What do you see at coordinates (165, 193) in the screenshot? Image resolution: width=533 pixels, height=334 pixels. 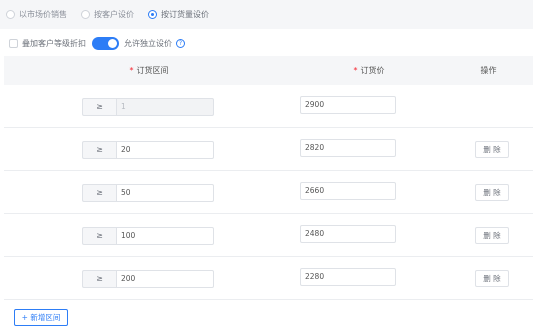 I see `min-qty-input: 50` at bounding box center [165, 193].